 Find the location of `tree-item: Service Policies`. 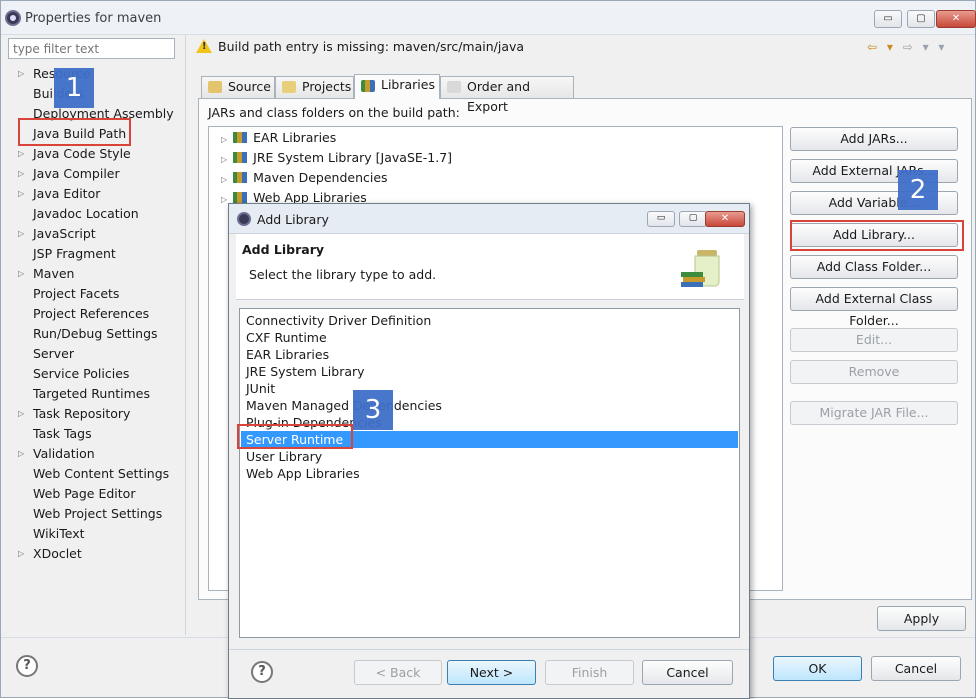

tree-item: Service Policies is located at coordinates (101, 375).